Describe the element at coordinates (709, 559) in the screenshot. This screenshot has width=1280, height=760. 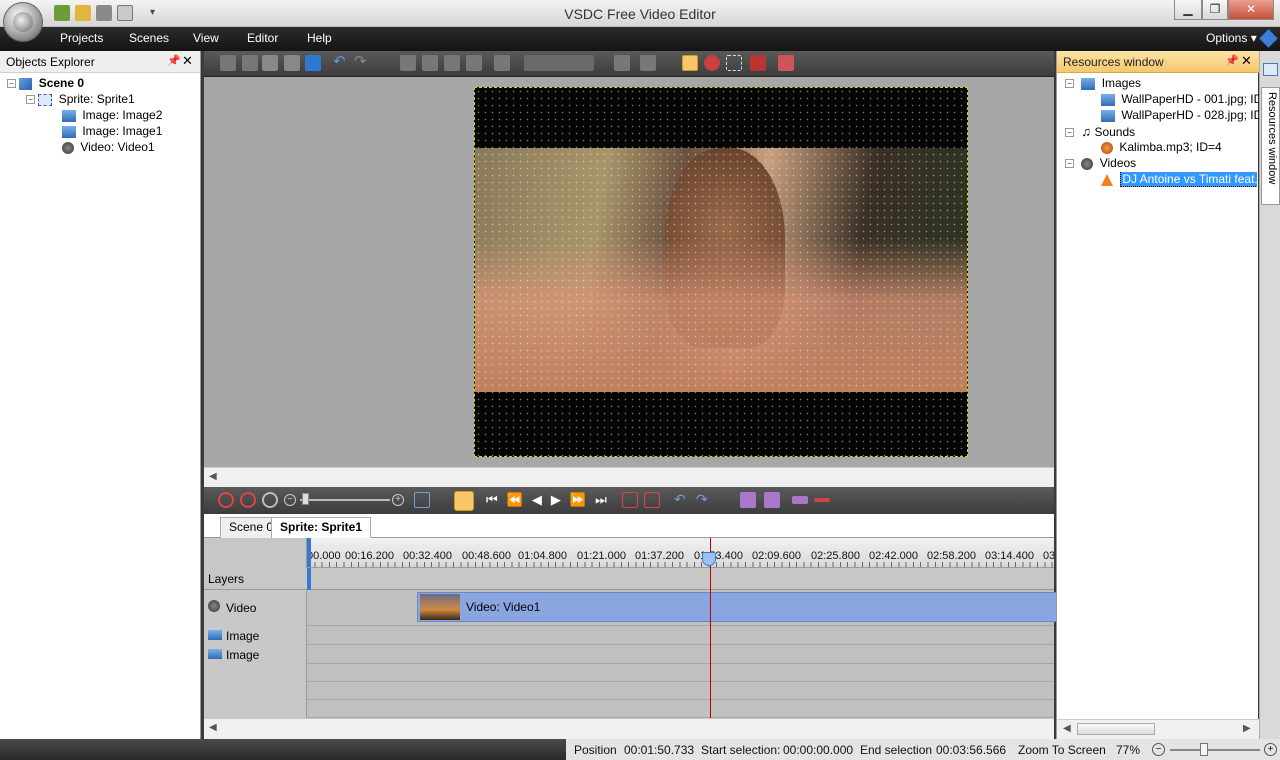
I see `playhead-handle` at that location.